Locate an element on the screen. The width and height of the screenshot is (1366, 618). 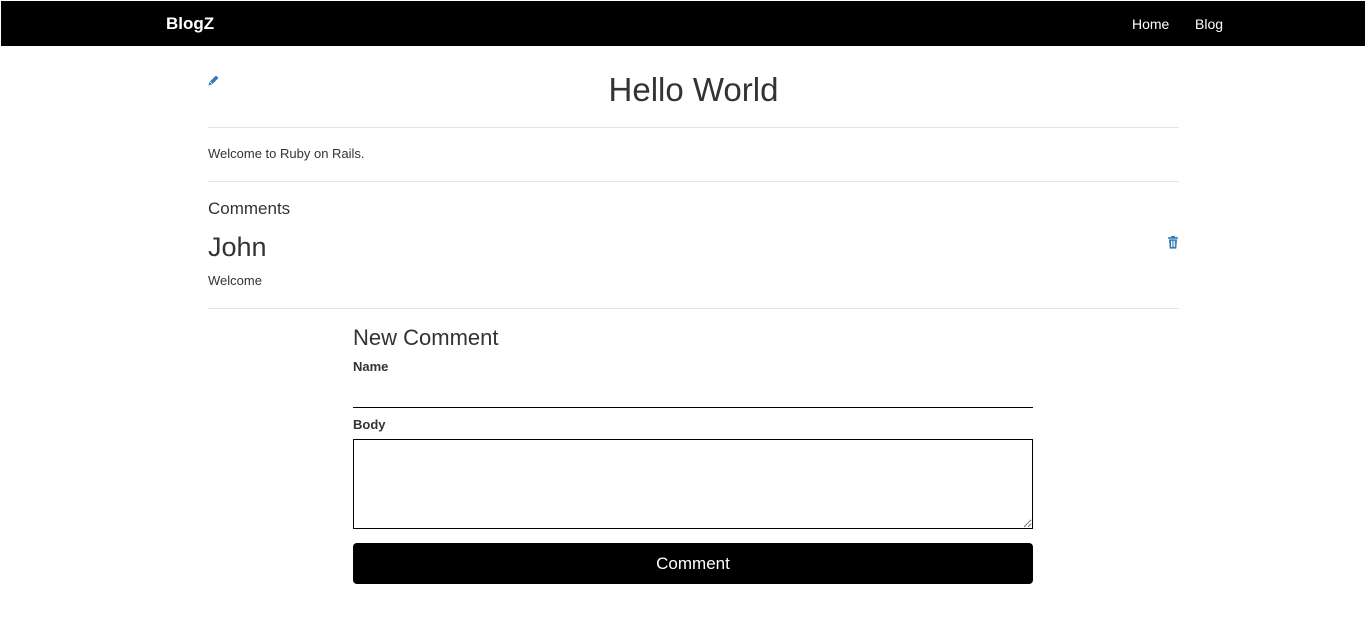
trash-icon is located at coordinates (1173, 242).